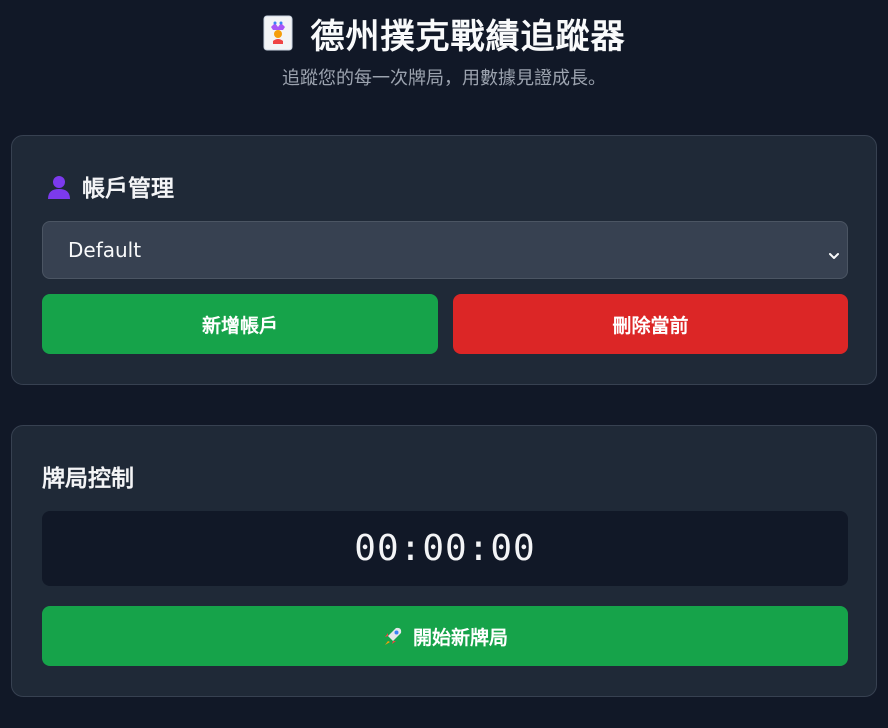  I want to click on title-row: 德州撲克戰績追蹤器, so click(444, 33).